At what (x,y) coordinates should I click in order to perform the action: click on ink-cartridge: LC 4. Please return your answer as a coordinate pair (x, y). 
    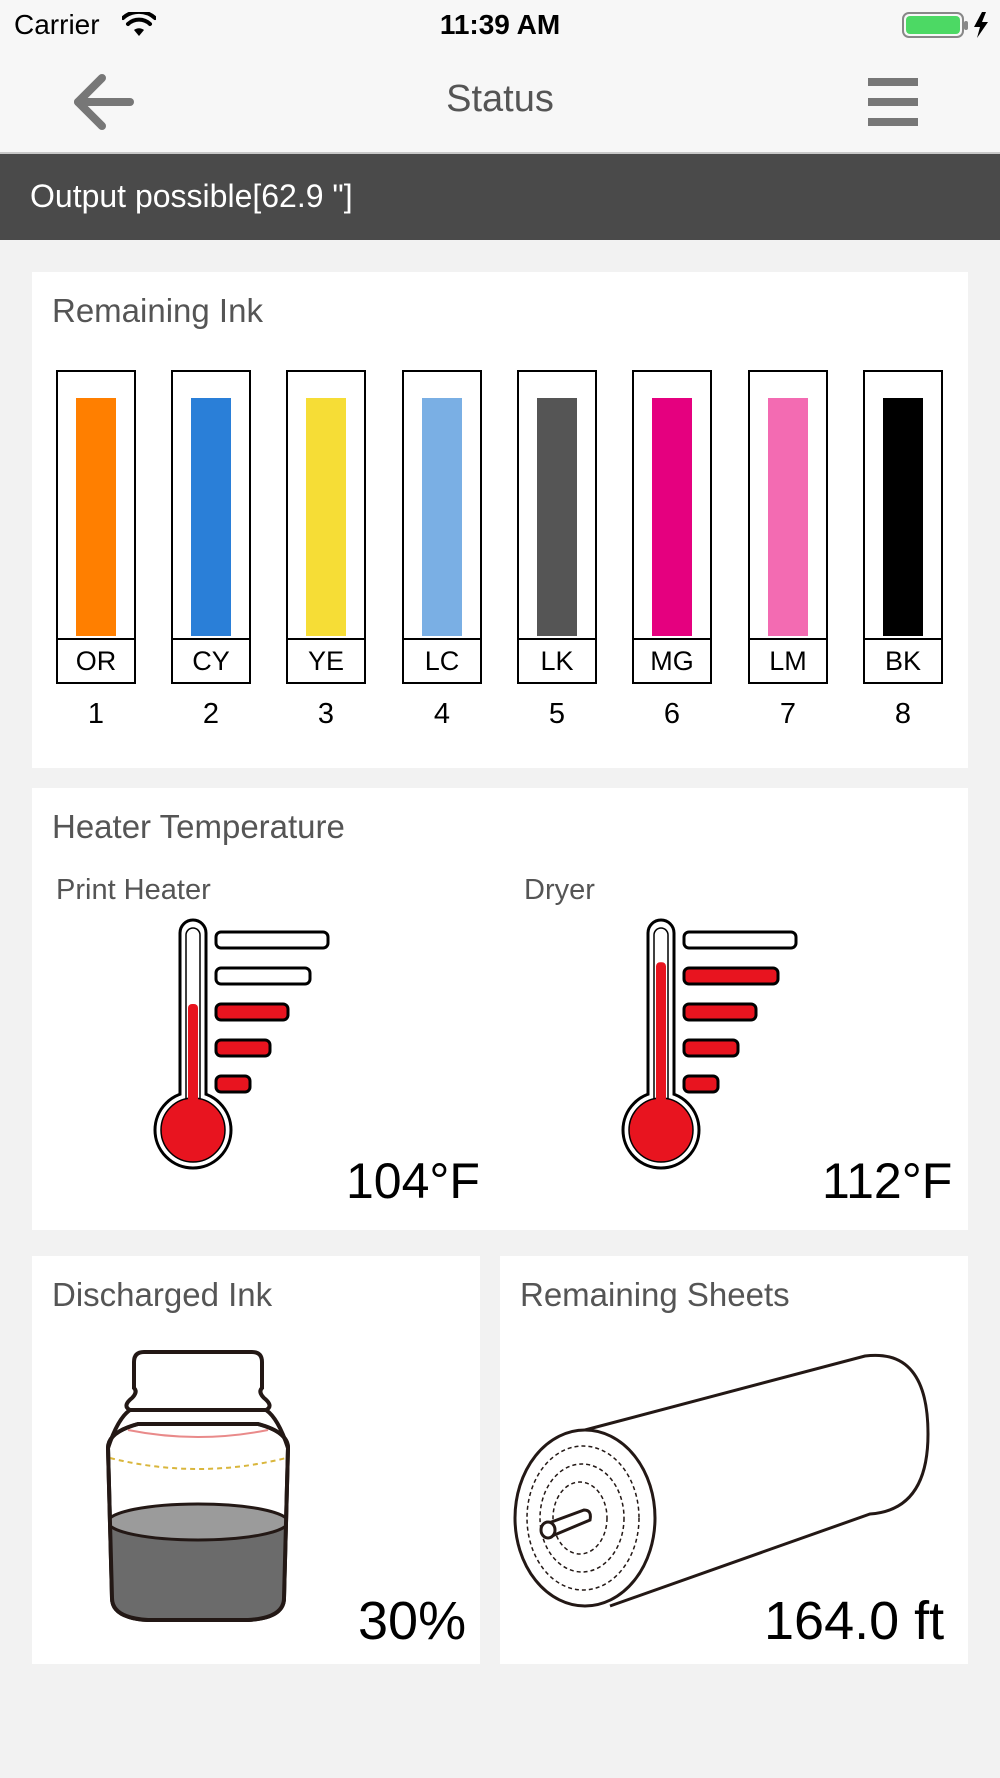
    Looking at the image, I should click on (442, 550).